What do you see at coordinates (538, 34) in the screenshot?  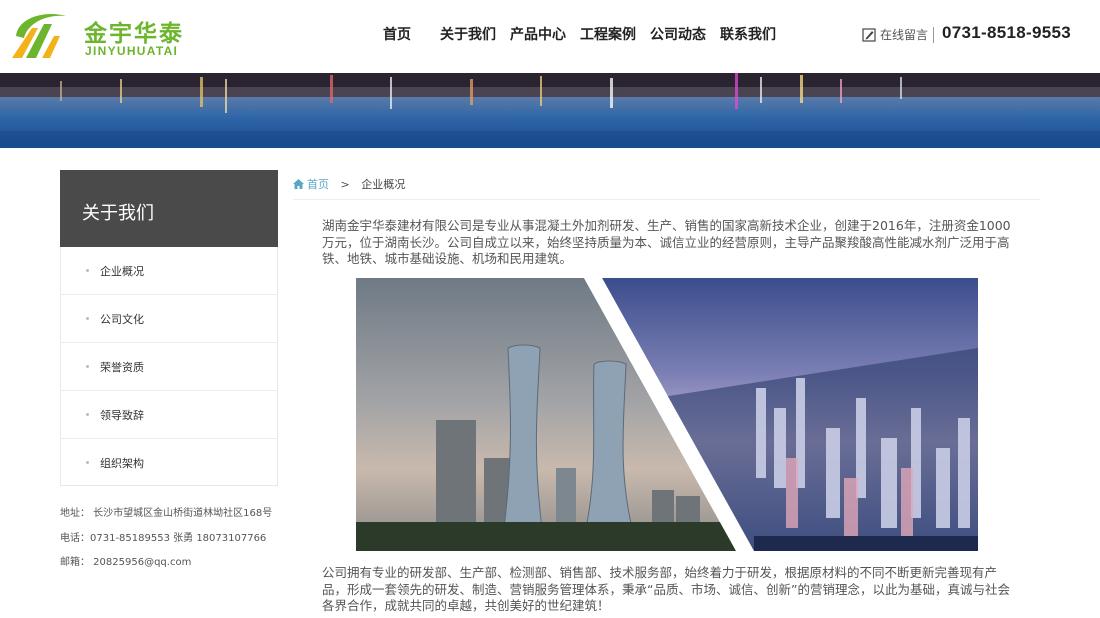 I see `nav-item-products: 产品中心` at bounding box center [538, 34].